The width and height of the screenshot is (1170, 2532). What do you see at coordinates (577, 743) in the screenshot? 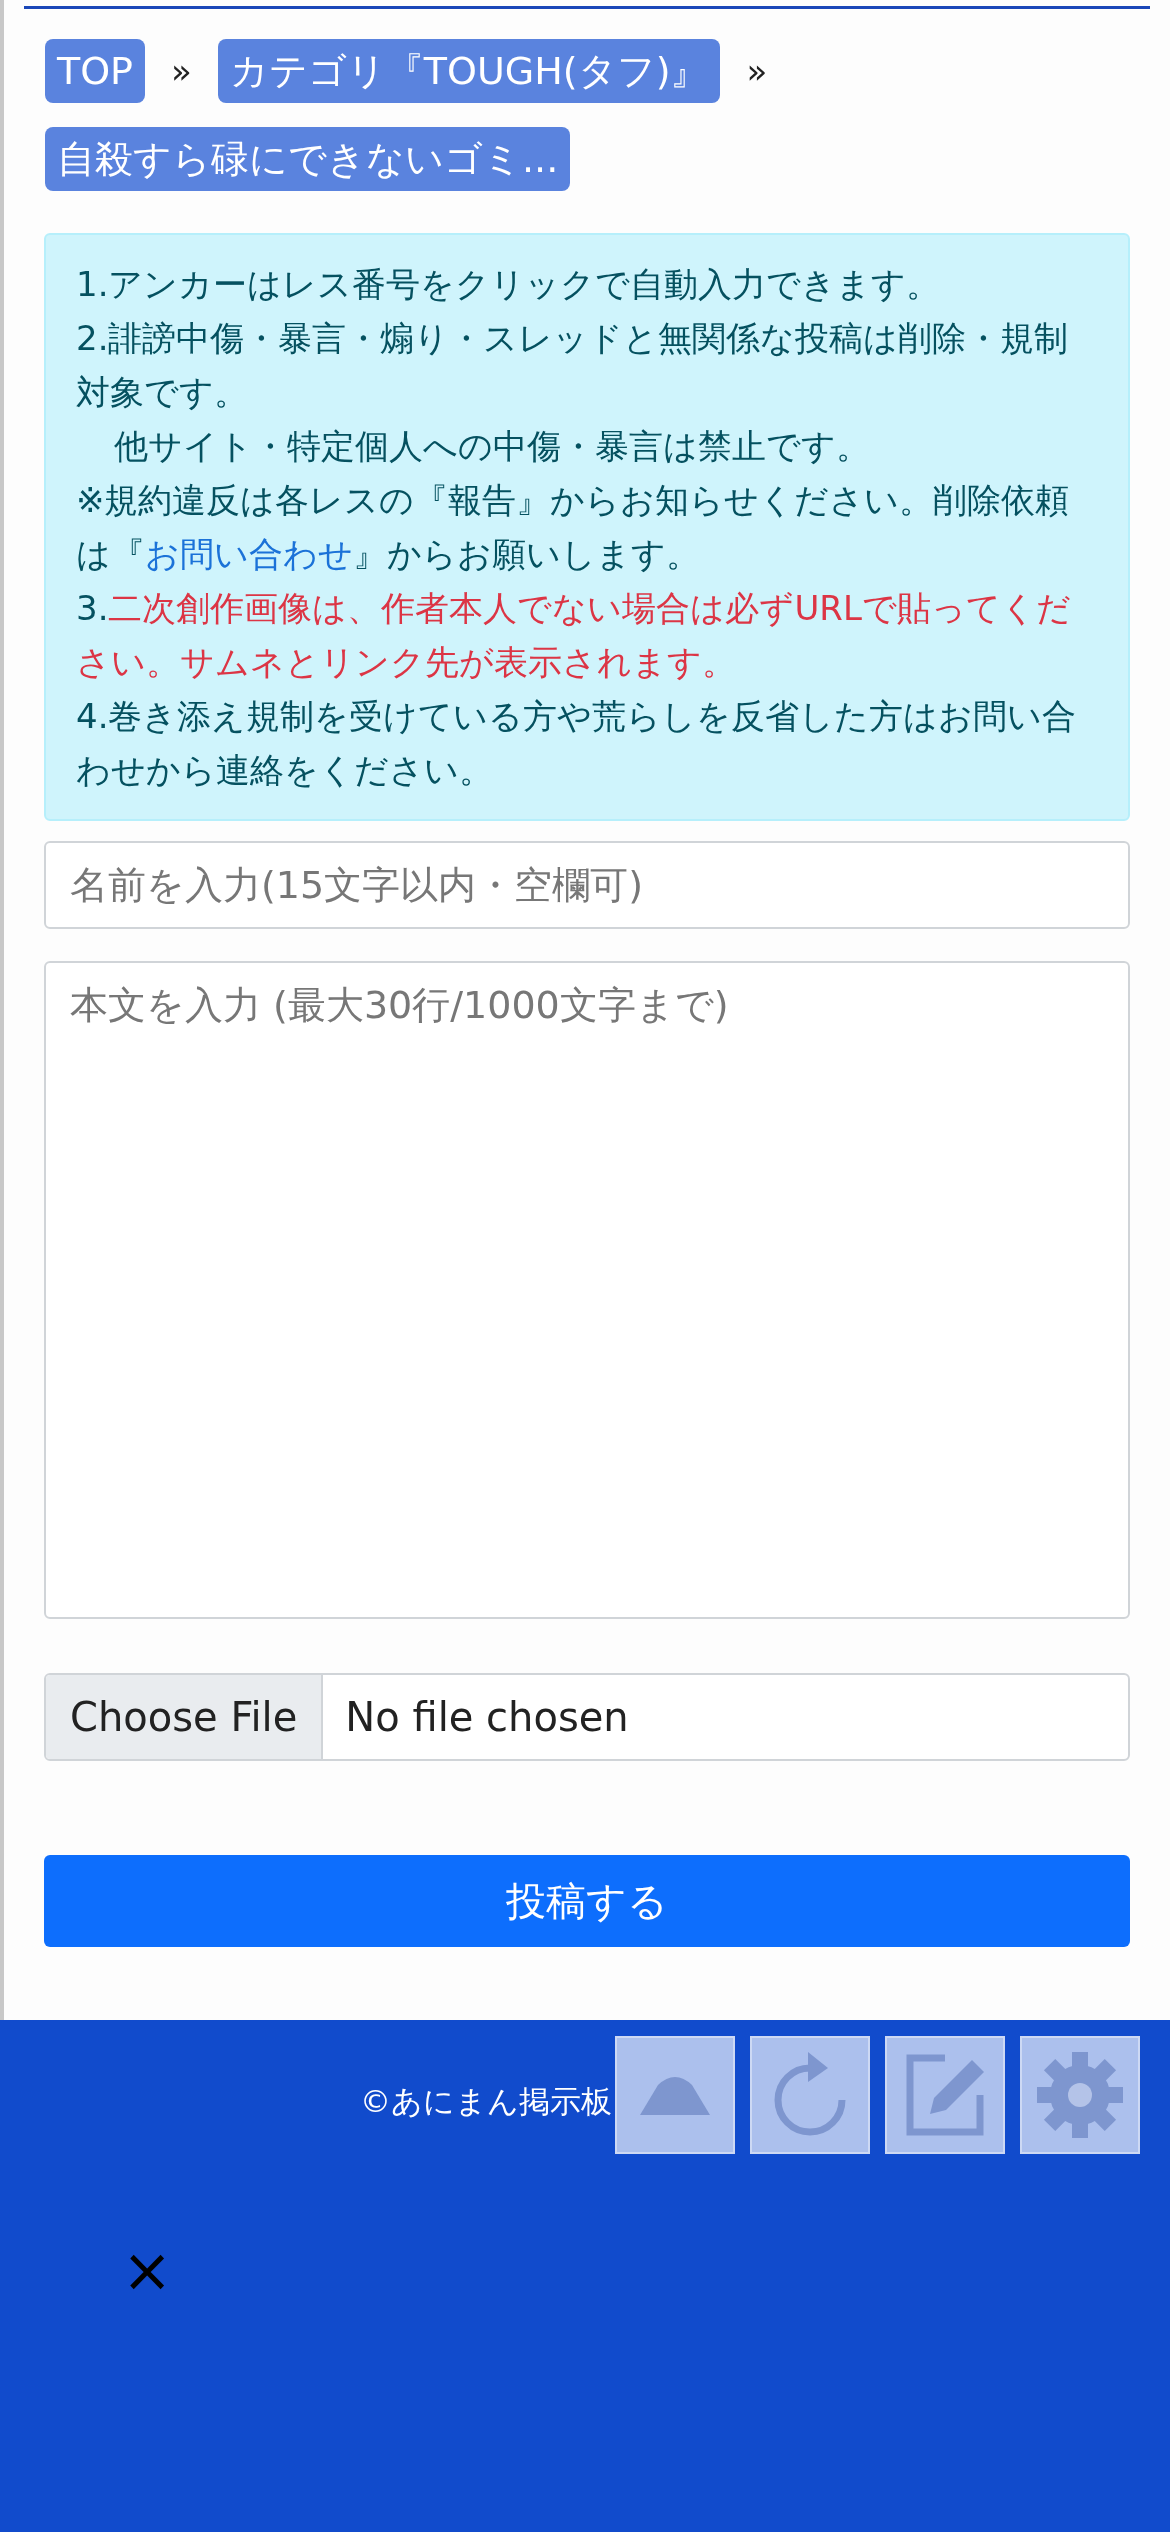
I see `notice-text: 4.巻き添え規制を受けている方や荒らしを反省した方はお問い合わせから連絡をください。` at bounding box center [577, 743].